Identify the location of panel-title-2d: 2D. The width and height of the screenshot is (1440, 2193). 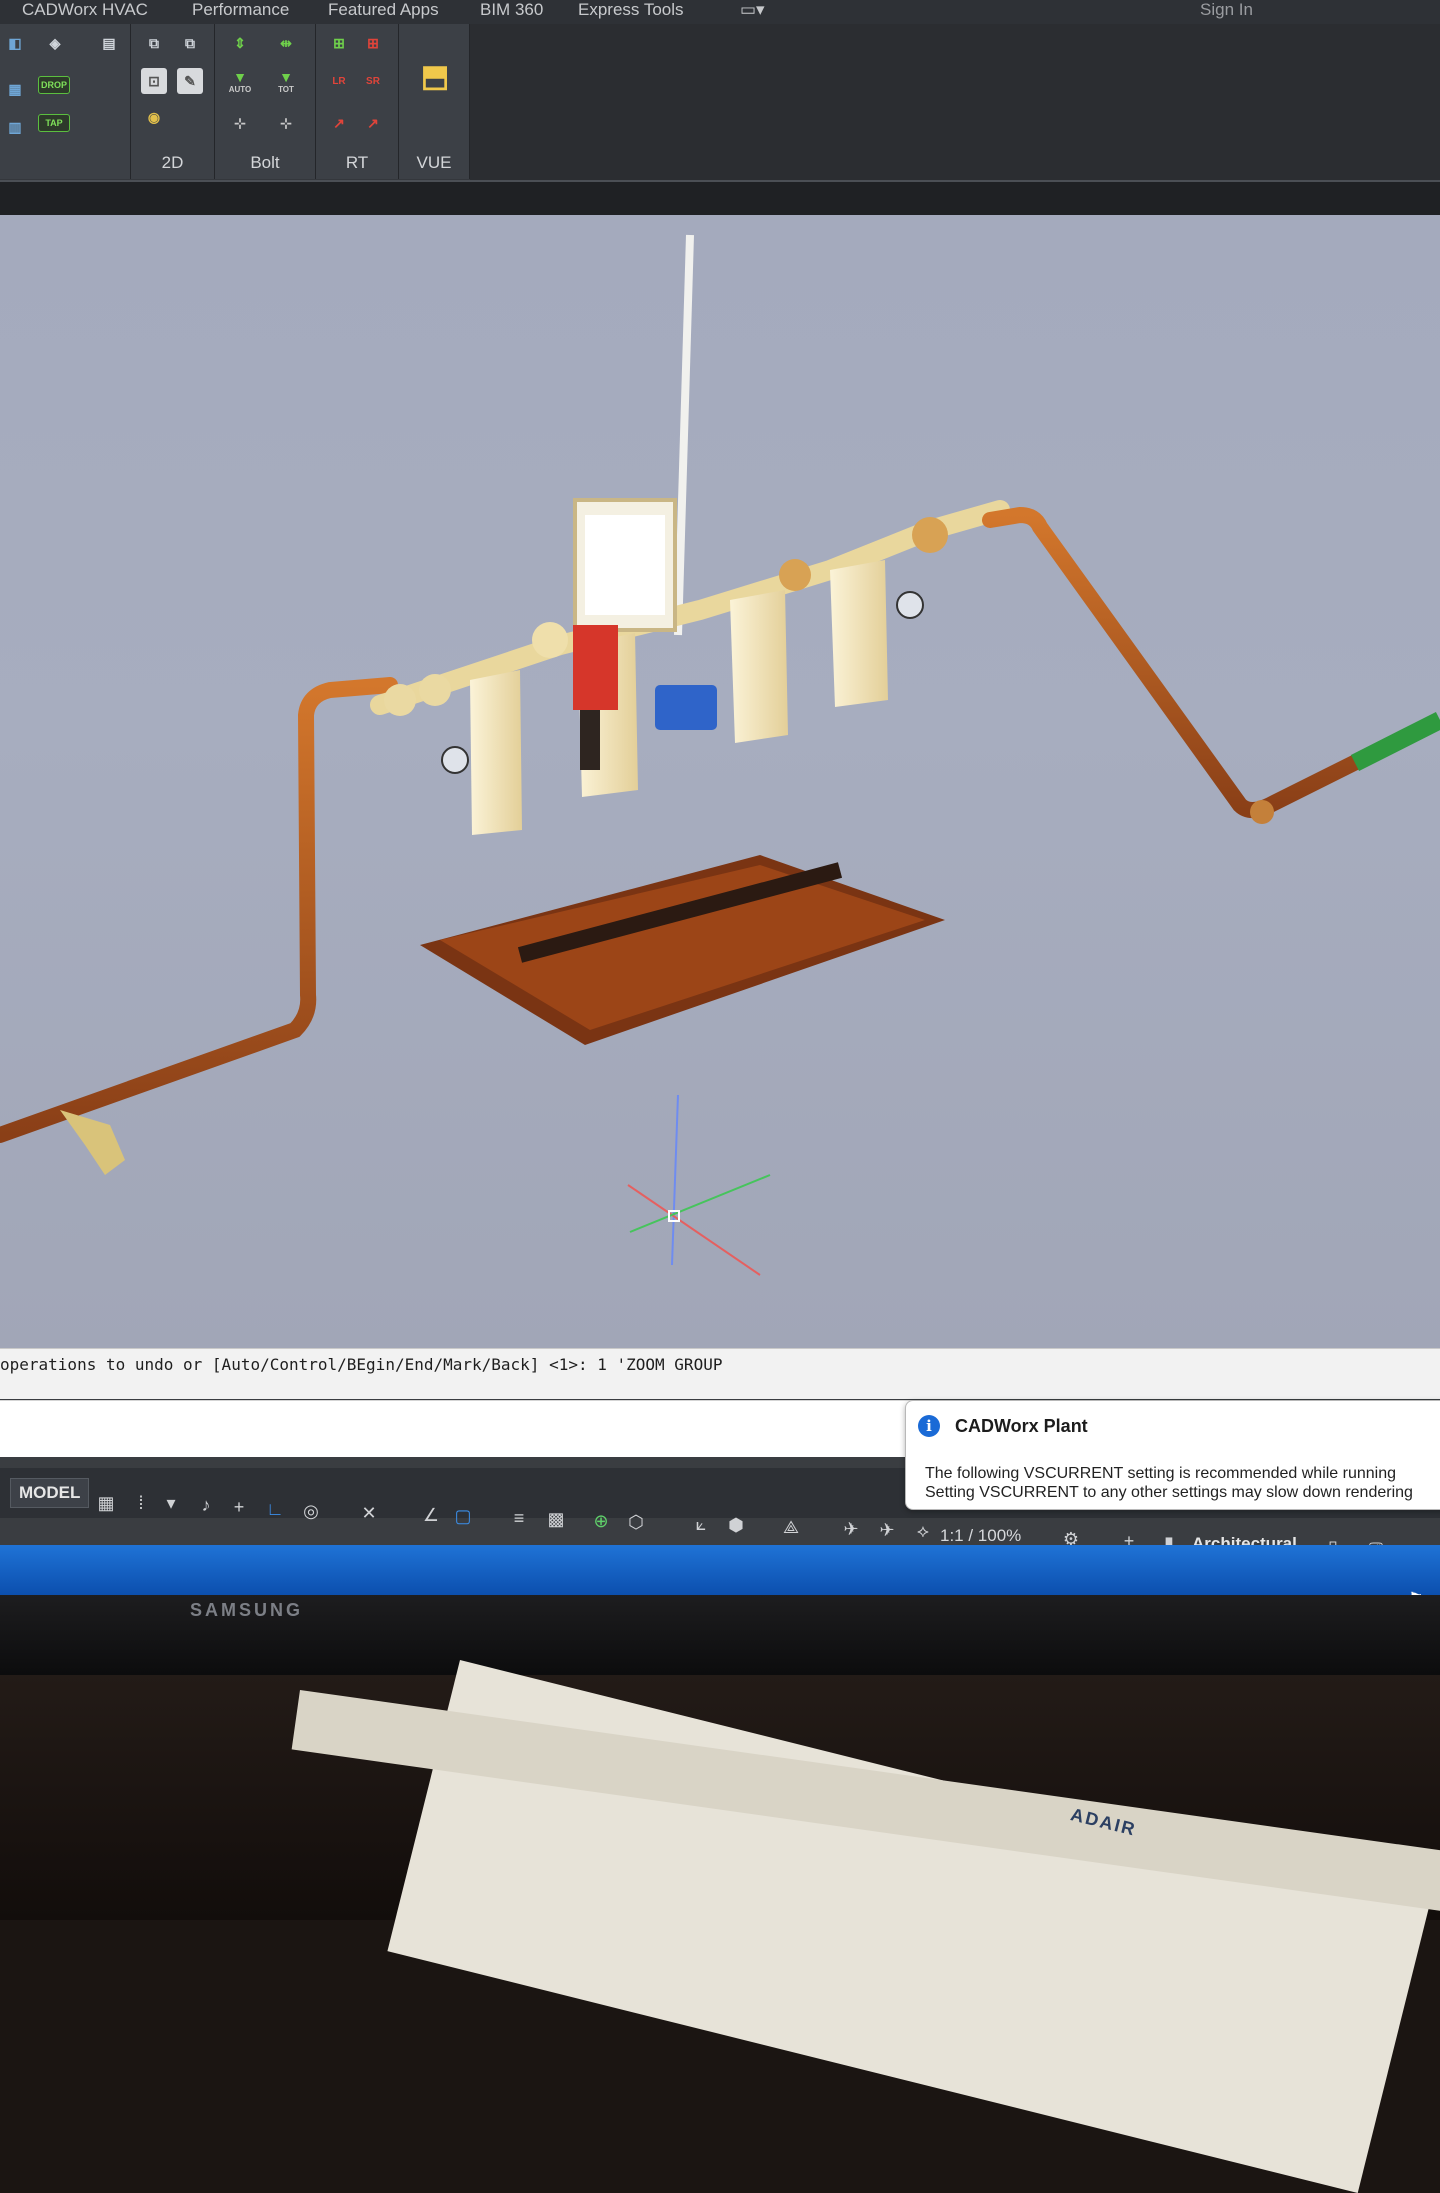
(172, 162).